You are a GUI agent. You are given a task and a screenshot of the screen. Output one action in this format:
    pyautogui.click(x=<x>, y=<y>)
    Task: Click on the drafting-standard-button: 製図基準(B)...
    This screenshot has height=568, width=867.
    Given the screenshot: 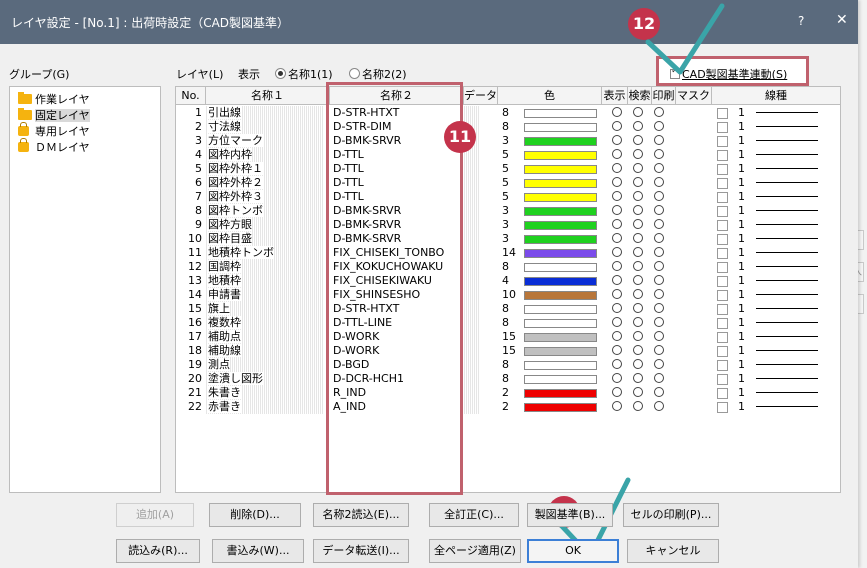 What is the action you would take?
    pyautogui.click(x=570, y=515)
    